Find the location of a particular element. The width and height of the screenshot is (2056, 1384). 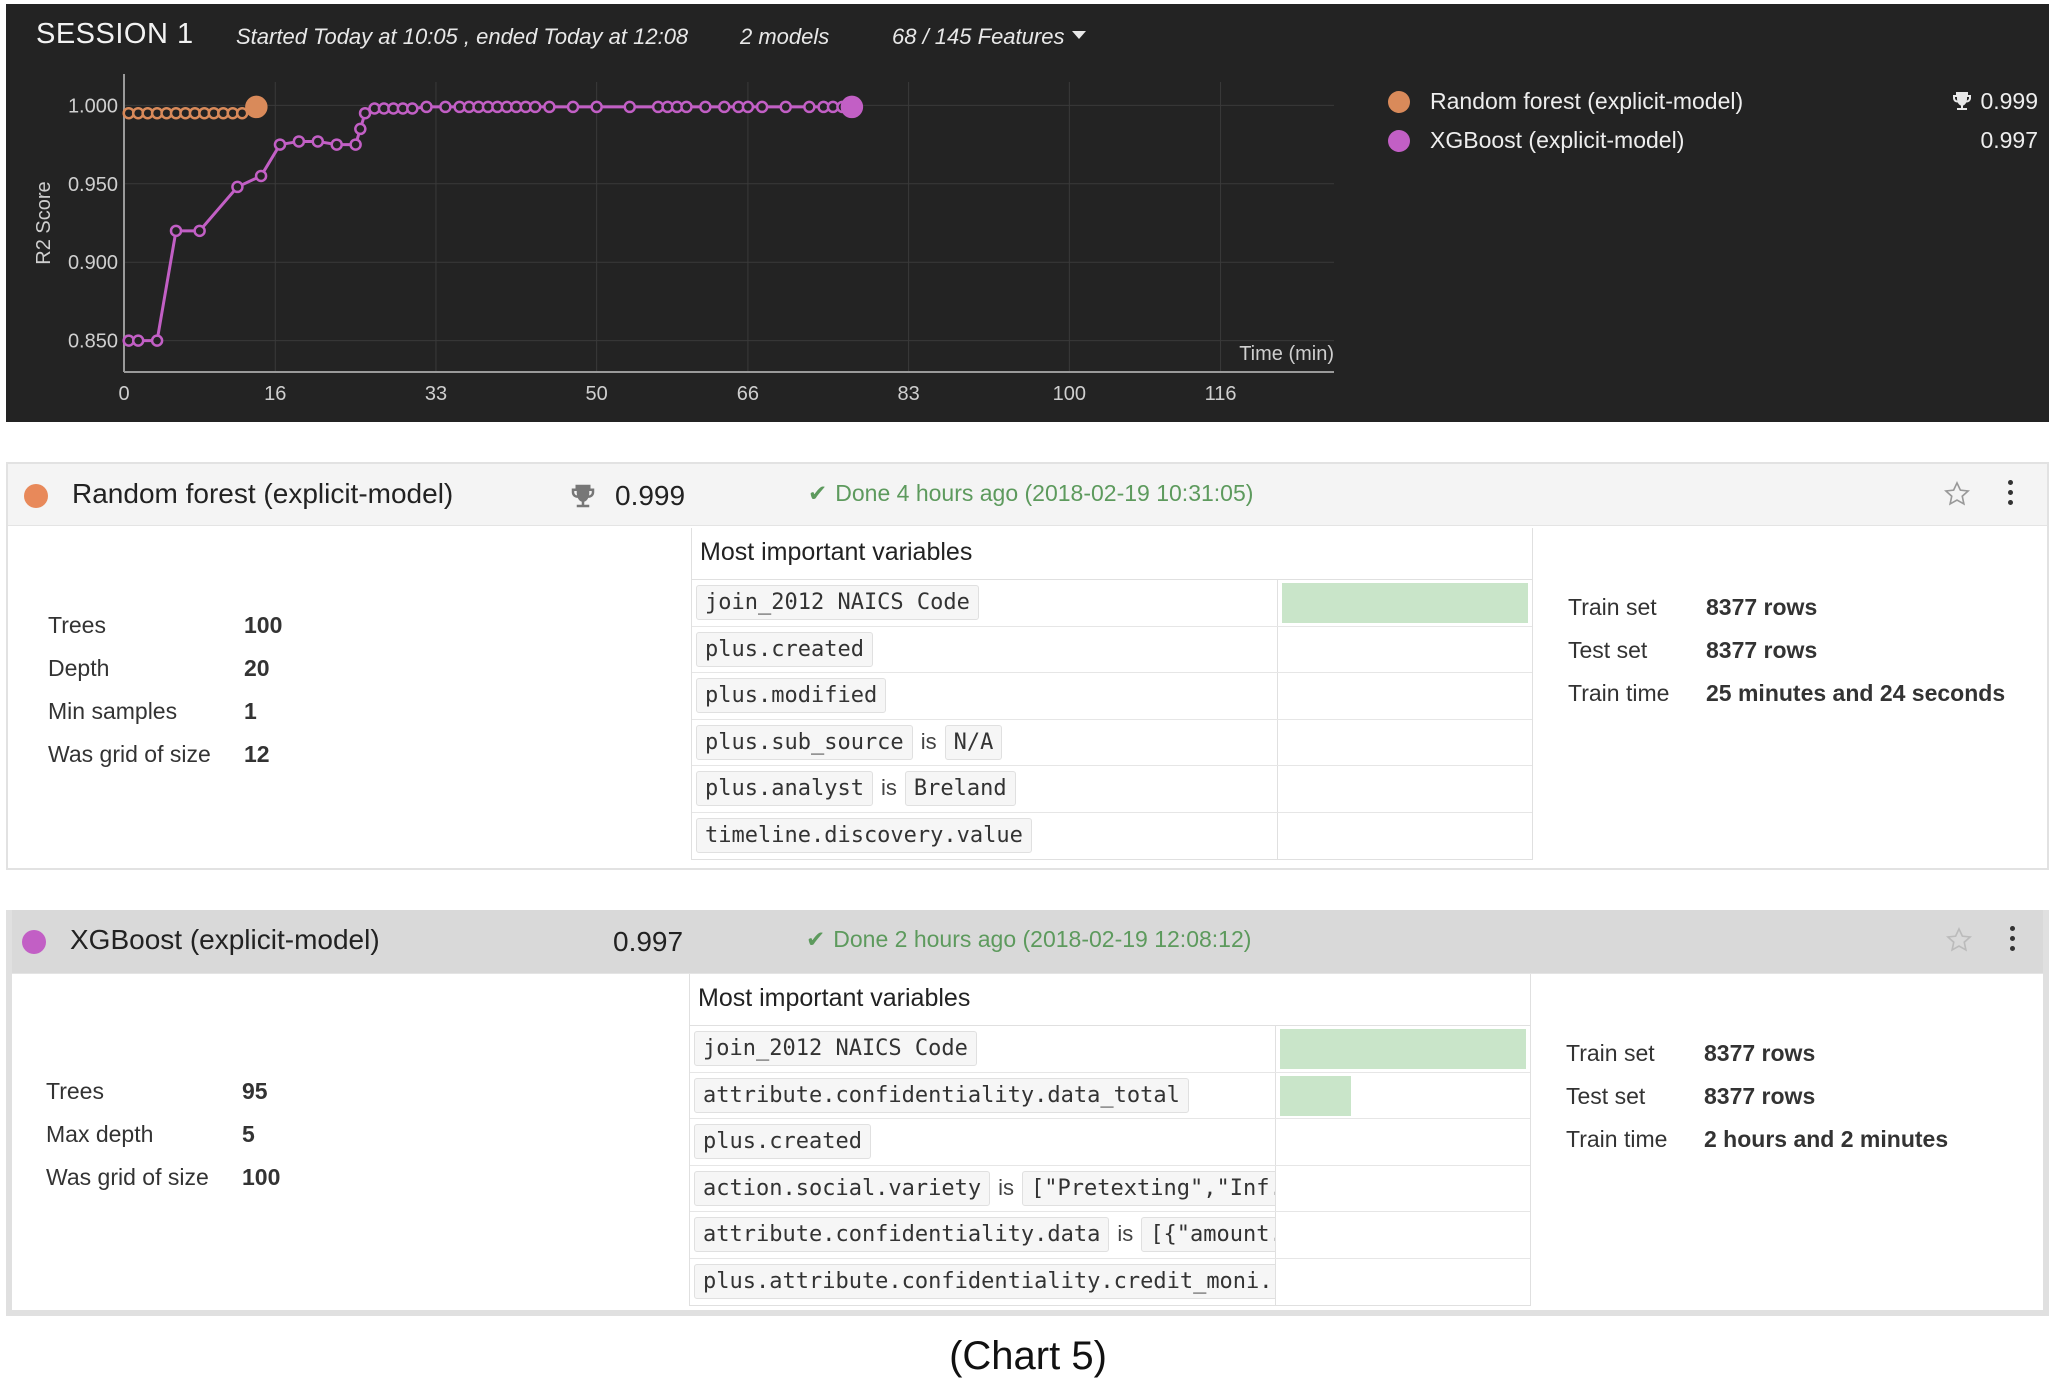

param-row: Was grid of size 100 is located at coordinates (196, 1185).